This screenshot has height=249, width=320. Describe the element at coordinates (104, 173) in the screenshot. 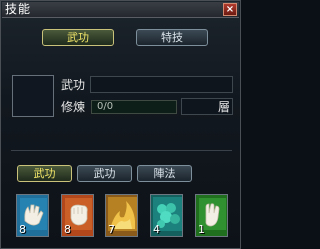

I see `subtab-martial-arts-2: 武功` at that location.